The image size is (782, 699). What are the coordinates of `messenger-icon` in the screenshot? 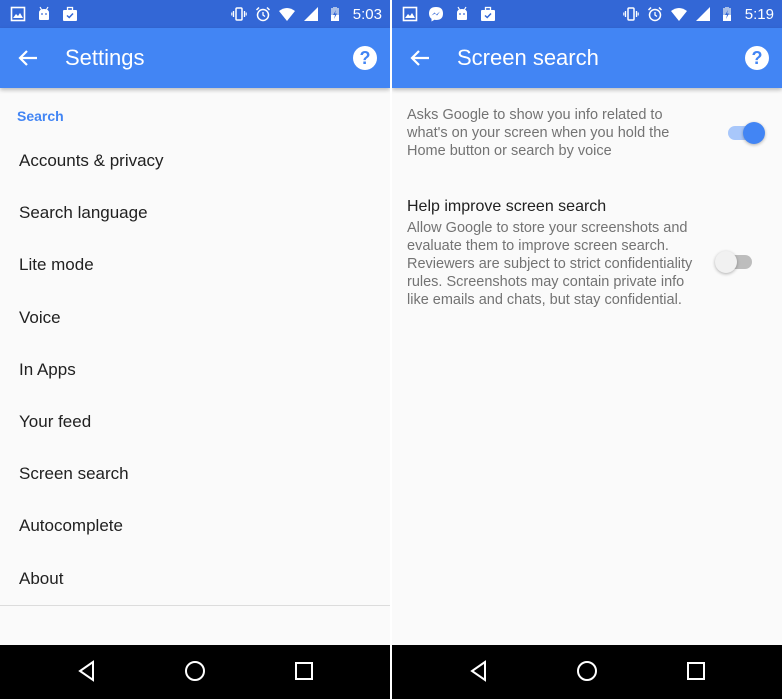 It's located at (436, 14).